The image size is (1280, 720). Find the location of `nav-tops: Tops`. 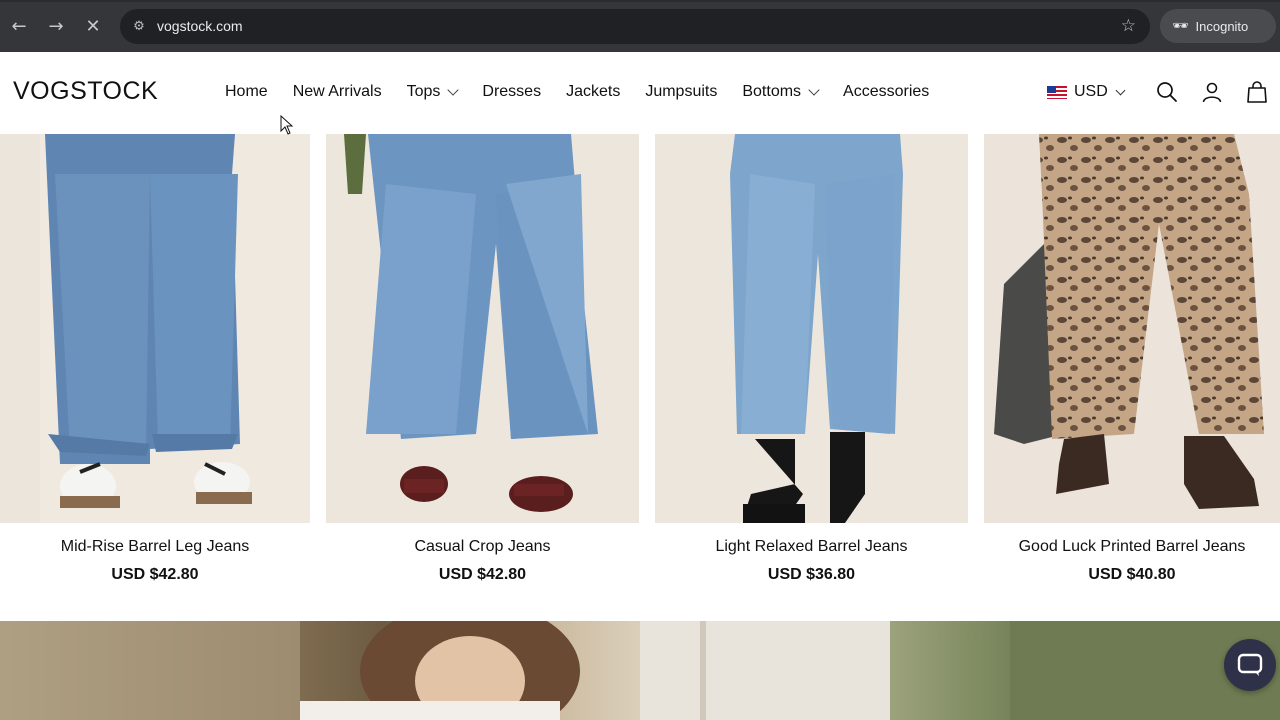

nav-tops: Tops is located at coordinates (433, 92).